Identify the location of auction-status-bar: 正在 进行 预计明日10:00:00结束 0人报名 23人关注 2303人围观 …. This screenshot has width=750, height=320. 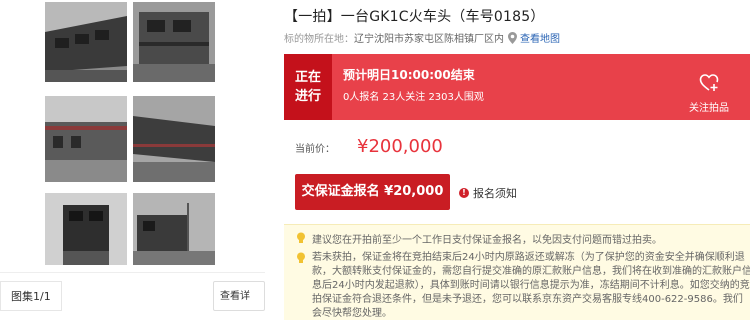
(517, 87).